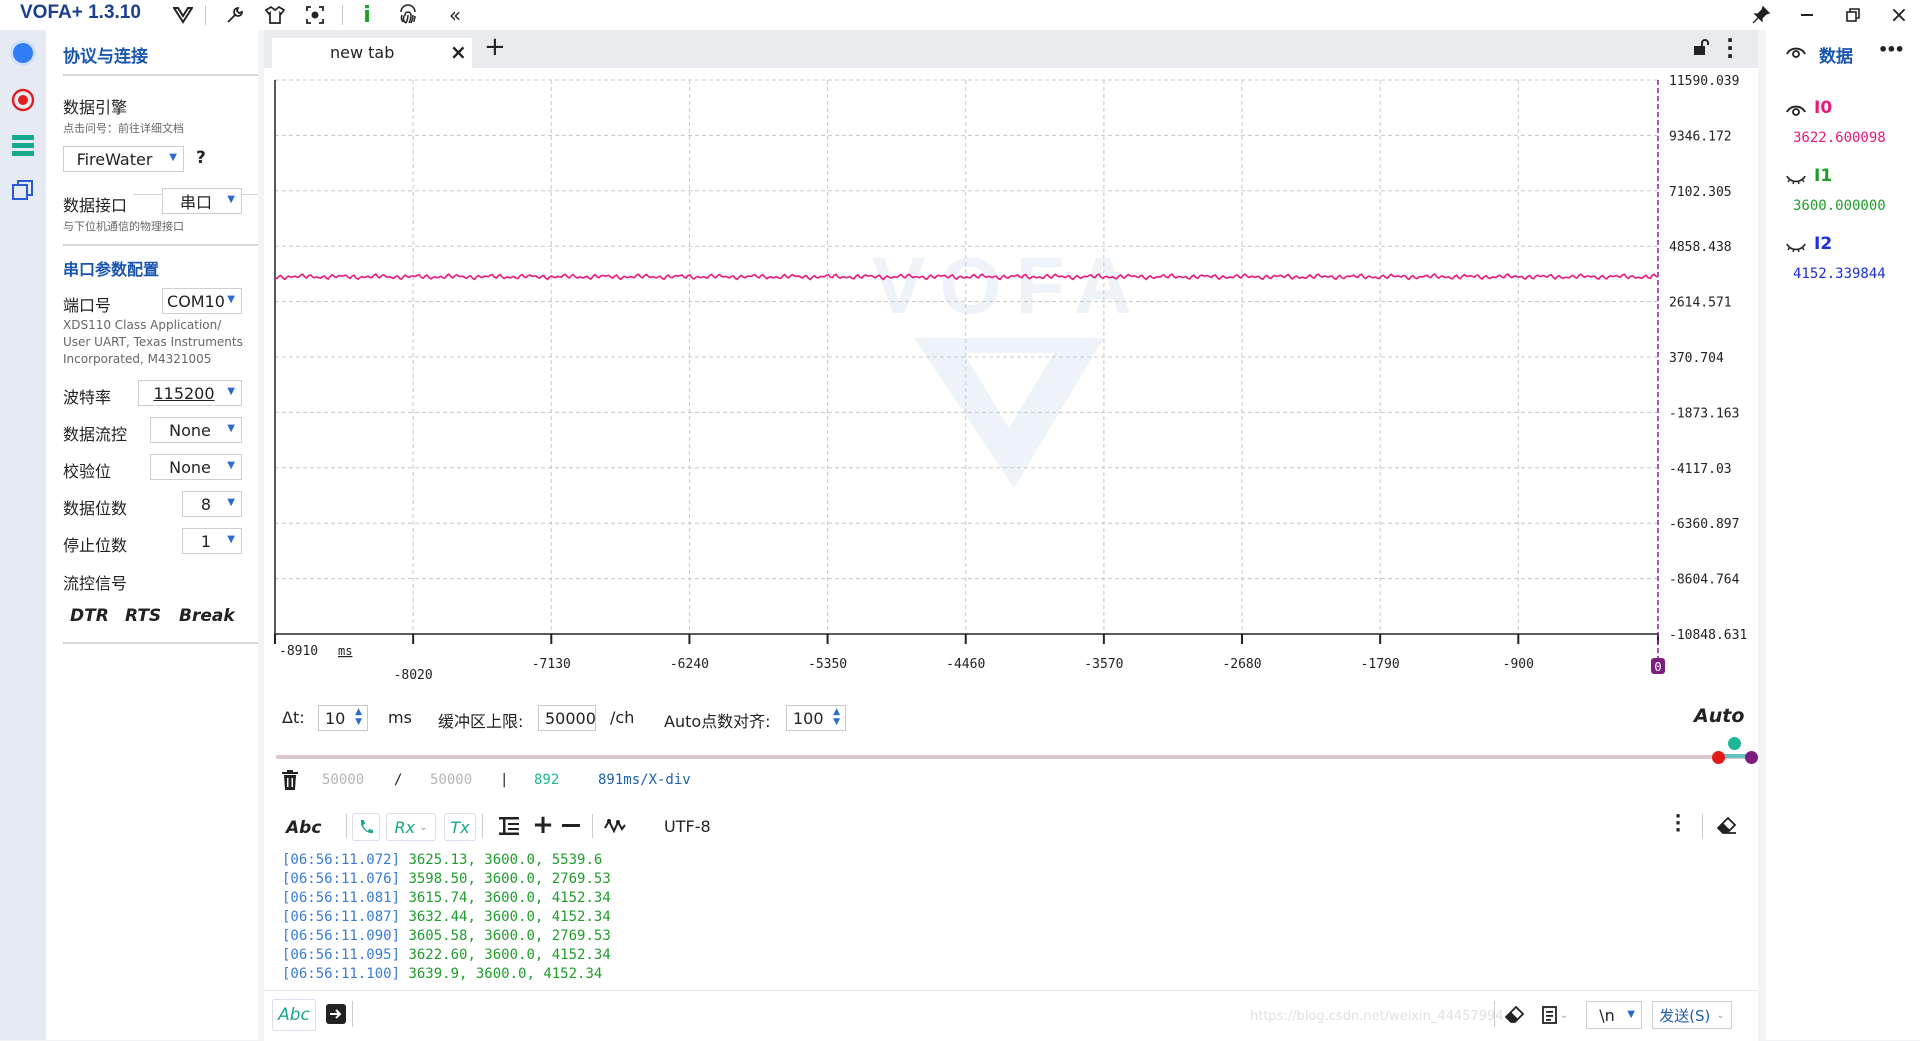 This screenshot has height=1041, width=1920. I want to click on clear-send-icon, so click(1515, 1015).